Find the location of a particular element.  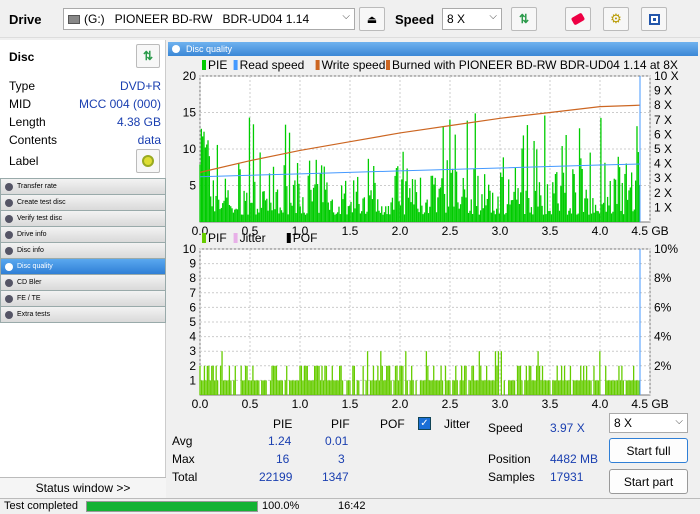

y-tick-label: 15 is located at coordinates (190, 113).